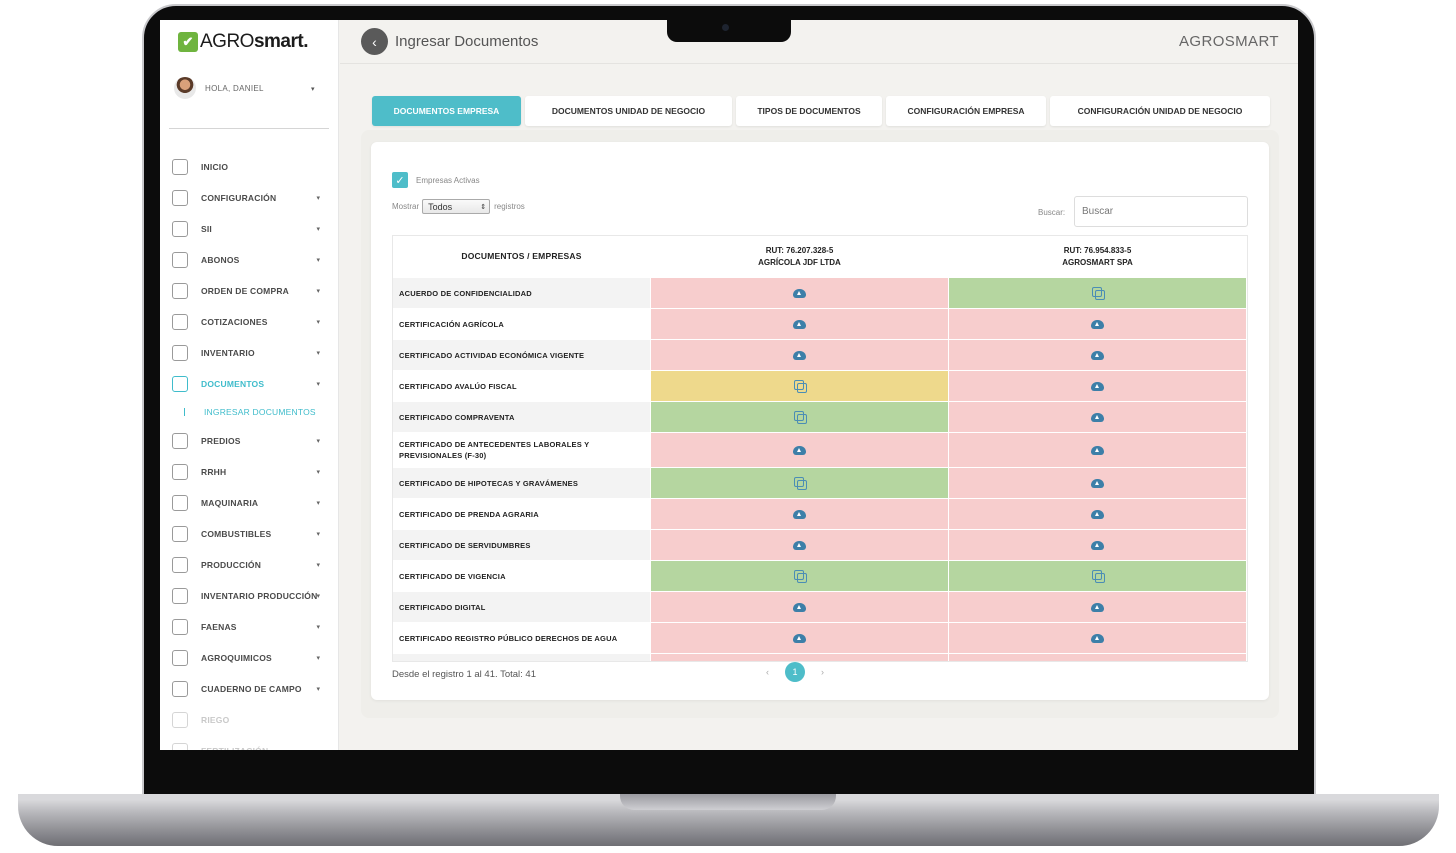 The height and width of the screenshot is (853, 1456). What do you see at coordinates (219, 88) in the screenshot?
I see `user-menu: HOLA, DANIEL` at bounding box center [219, 88].